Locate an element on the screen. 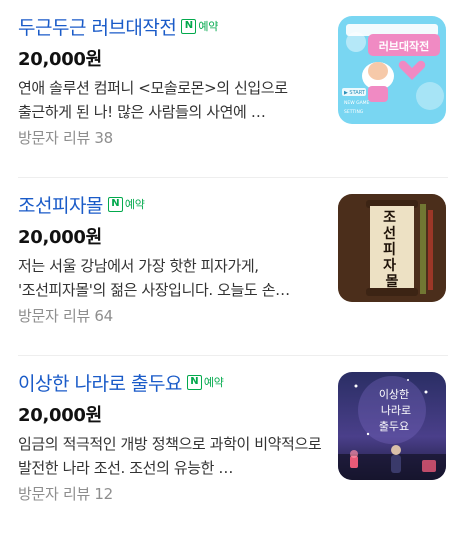  review-count-link: 방문자 리뷰 12 is located at coordinates (170, 494).